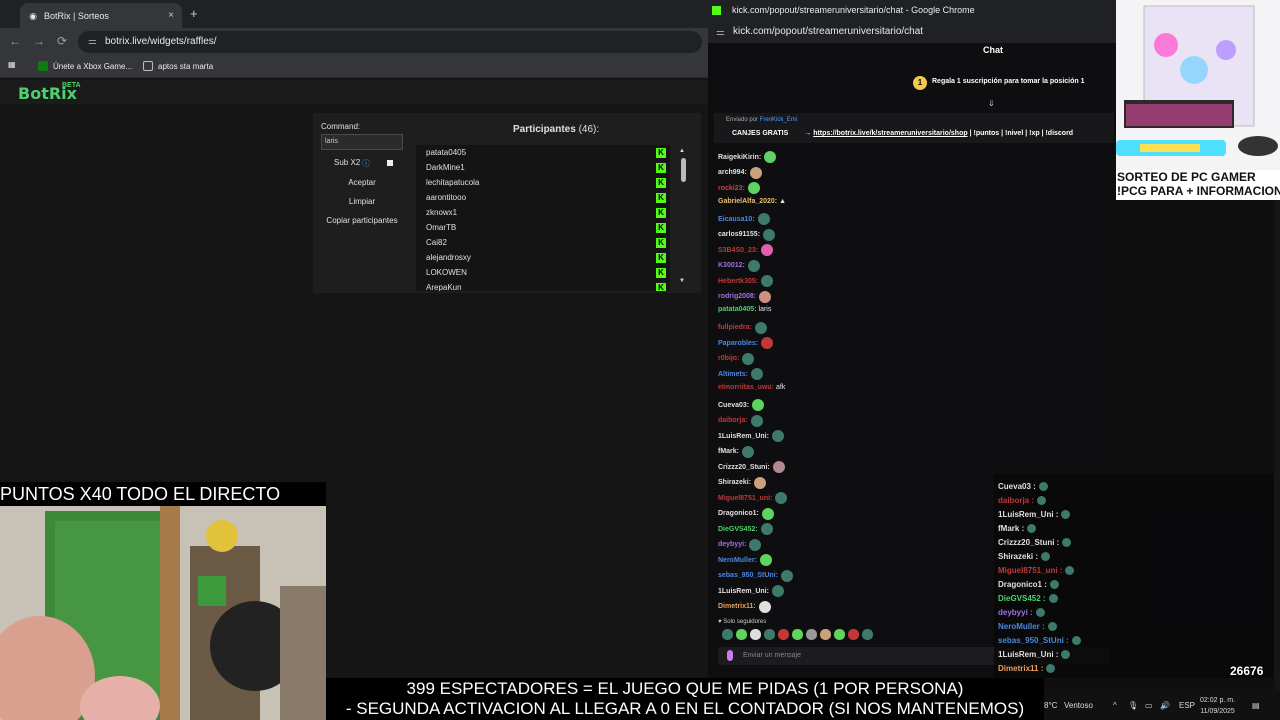 Image resolution: width=1280 pixels, height=720 pixels. What do you see at coordinates (738, 343) in the screenshot?
I see `chat-username: Paparobles:` at bounding box center [738, 343].